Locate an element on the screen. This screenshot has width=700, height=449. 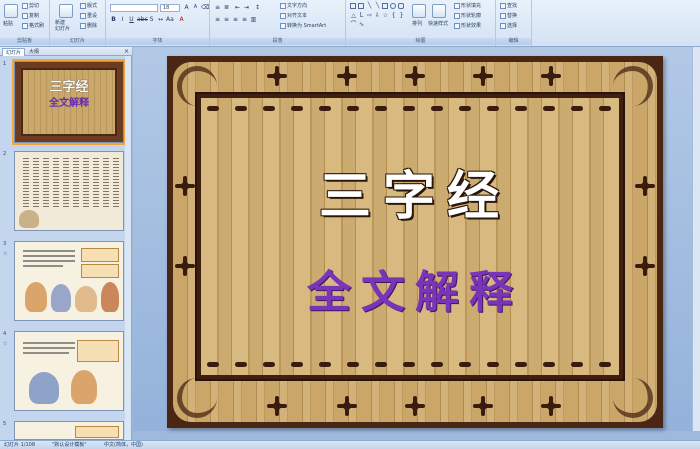
curve-shape-icon: ⌒ is located at coordinates (353, 24).